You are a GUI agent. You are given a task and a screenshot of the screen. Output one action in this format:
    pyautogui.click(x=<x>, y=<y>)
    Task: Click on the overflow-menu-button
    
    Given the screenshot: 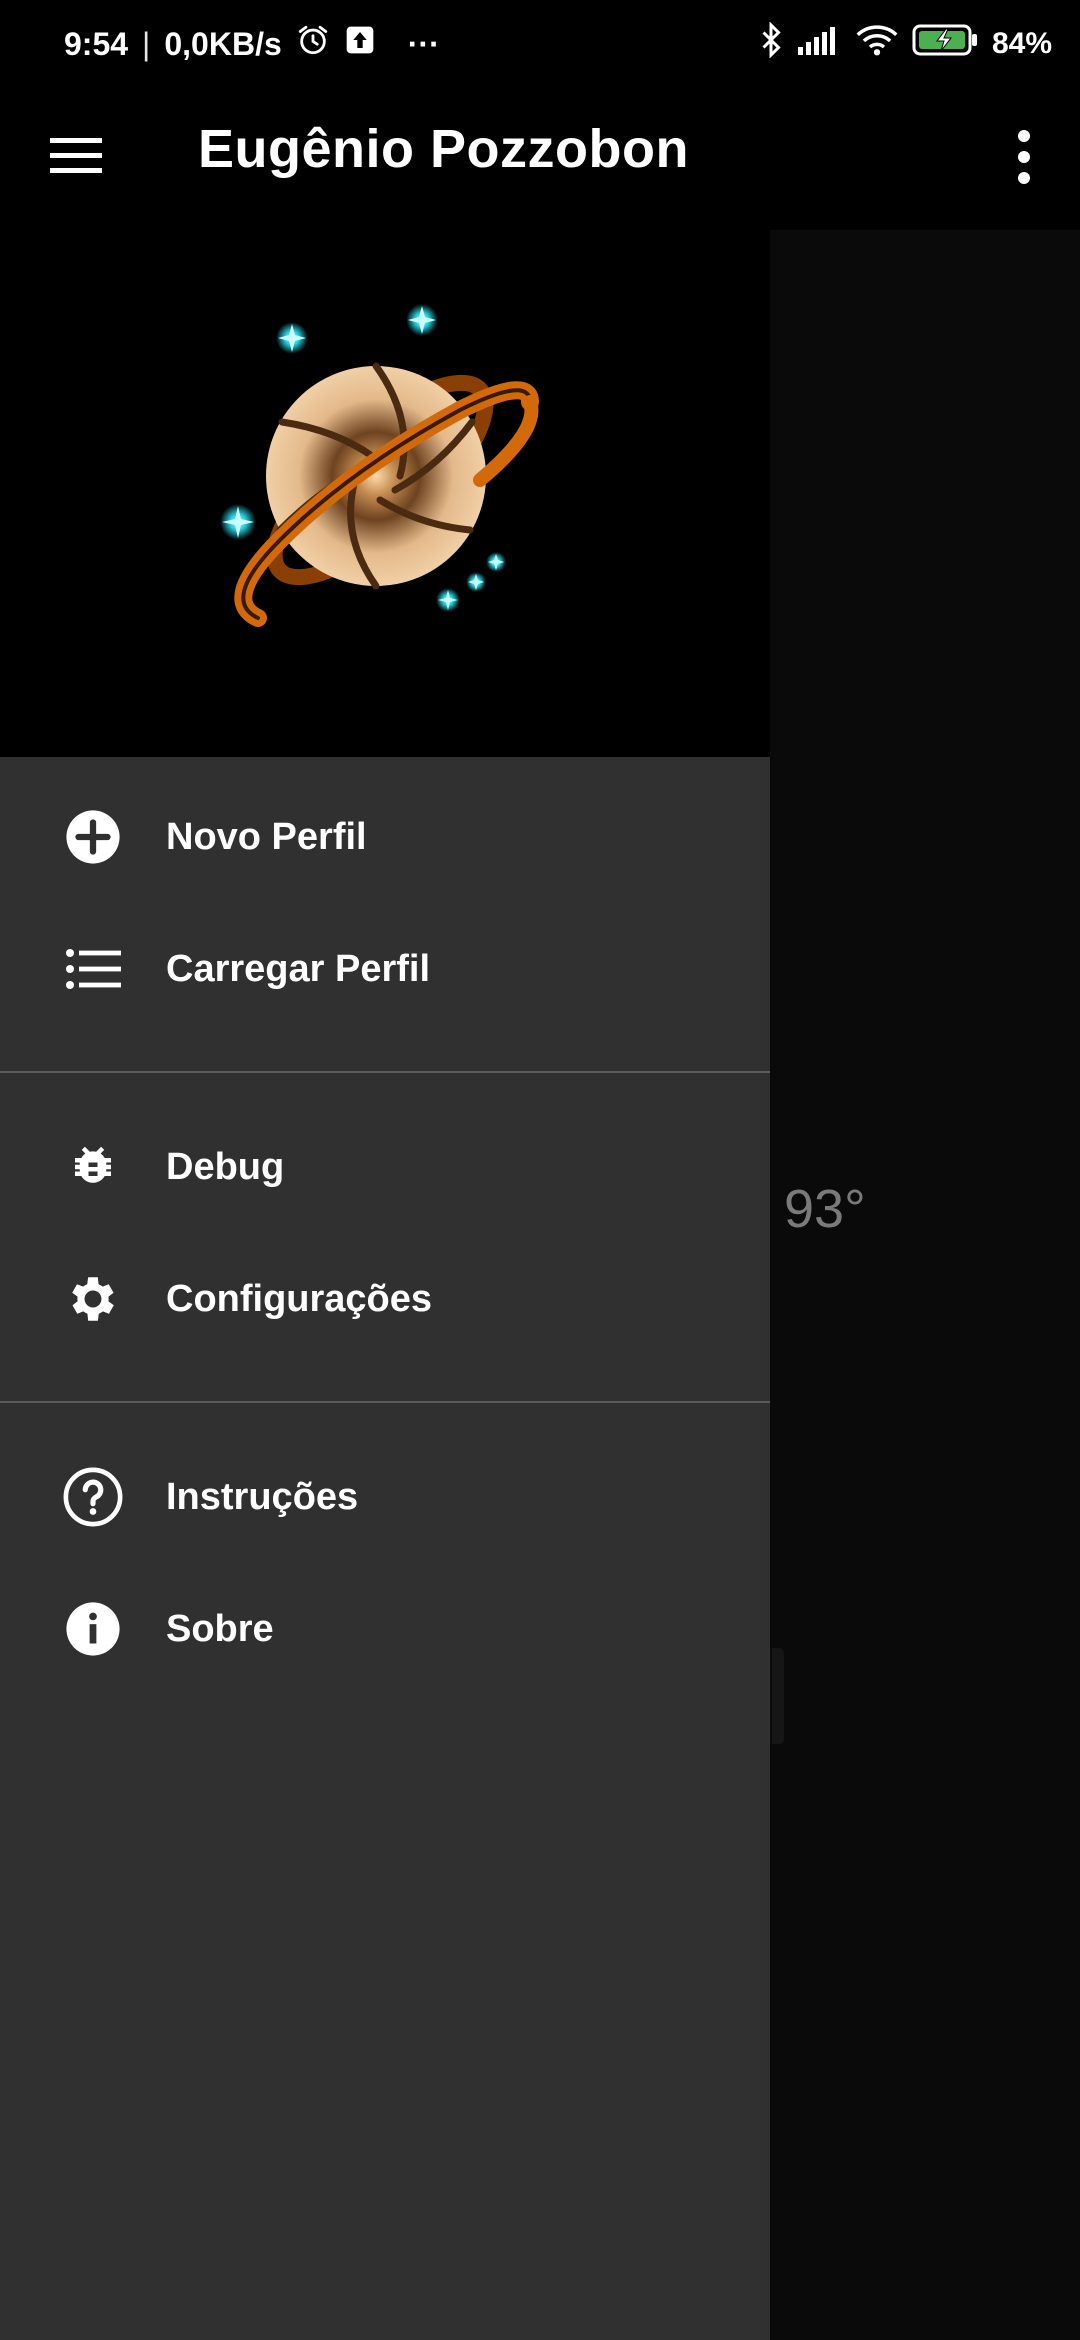 What is the action you would take?
    pyautogui.click(x=1024, y=157)
    